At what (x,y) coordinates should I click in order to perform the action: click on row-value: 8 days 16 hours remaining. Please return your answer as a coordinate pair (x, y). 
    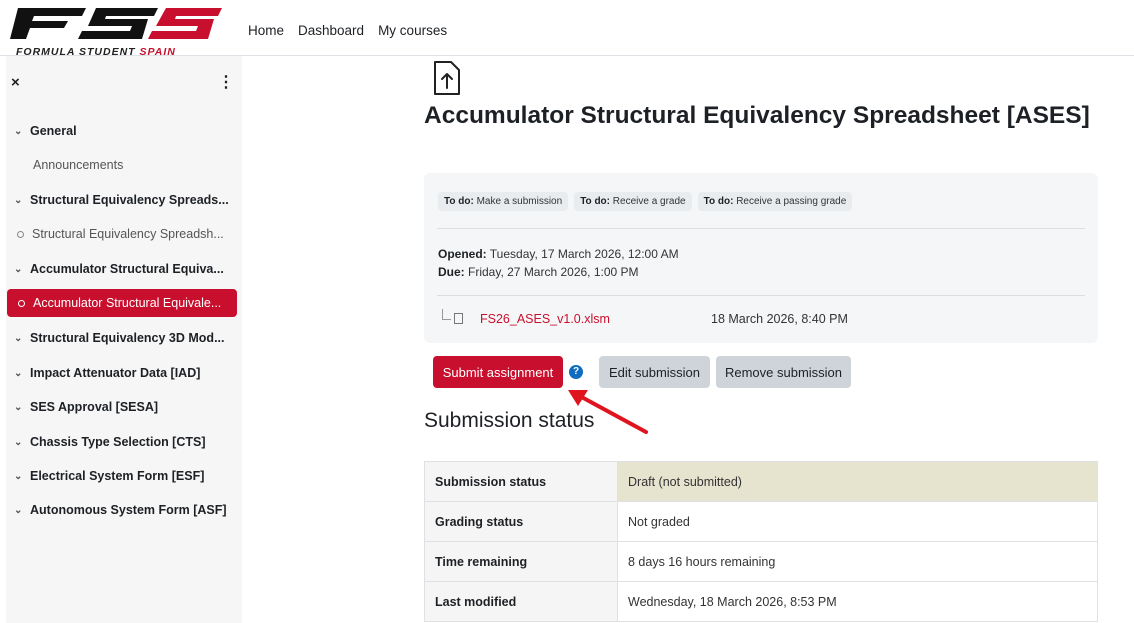
    Looking at the image, I should click on (857, 561).